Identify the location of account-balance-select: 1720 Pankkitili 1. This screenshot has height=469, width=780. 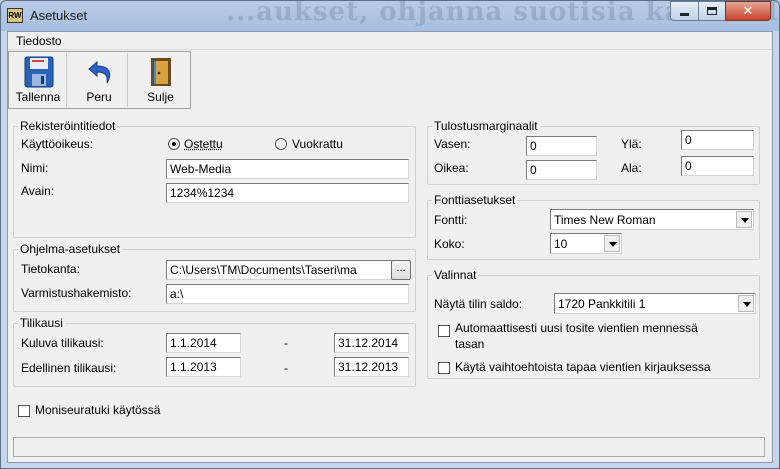
(655, 303).